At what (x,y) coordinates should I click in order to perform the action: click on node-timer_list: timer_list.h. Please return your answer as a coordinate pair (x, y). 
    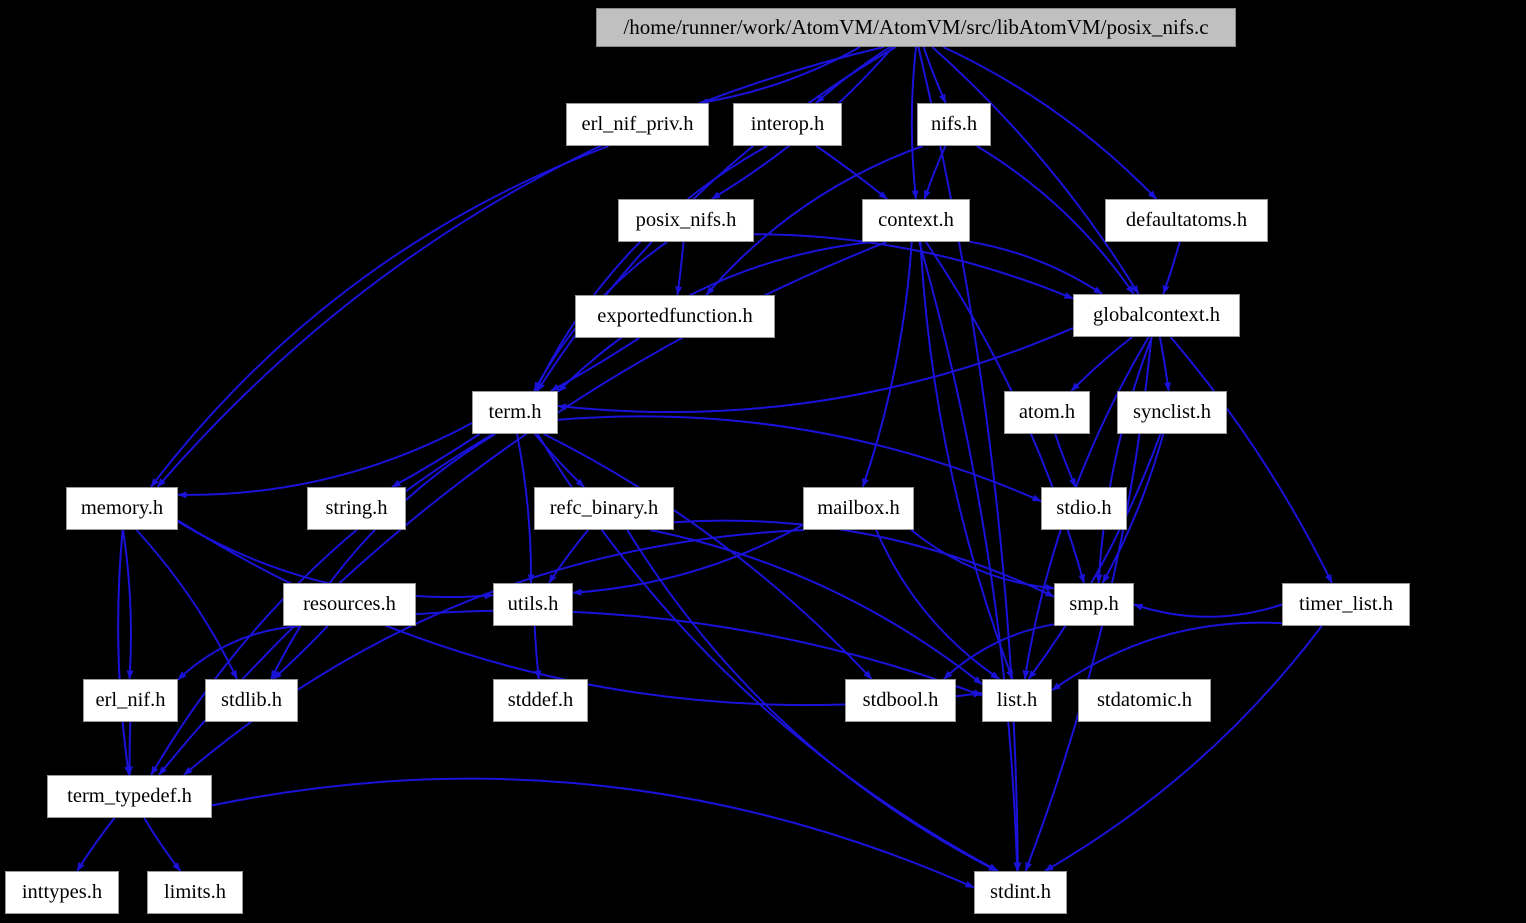
    Looking at the image, I should click on (1346, 604).